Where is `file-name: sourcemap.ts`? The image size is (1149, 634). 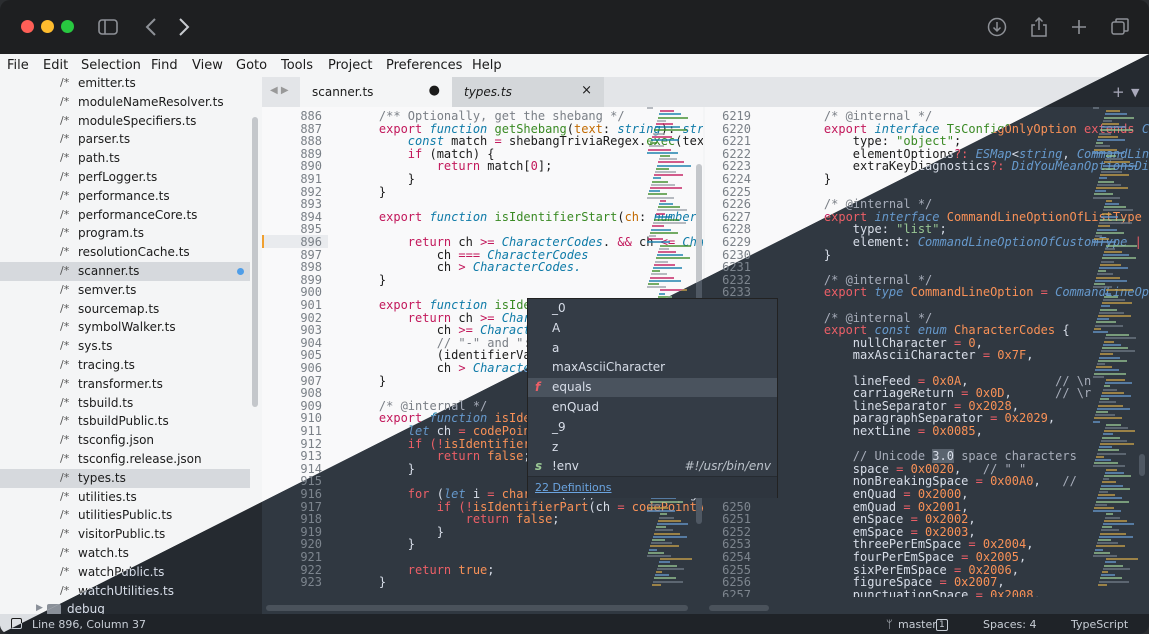
file-name: sourcemap.ts is located at coordinates (119, 308).